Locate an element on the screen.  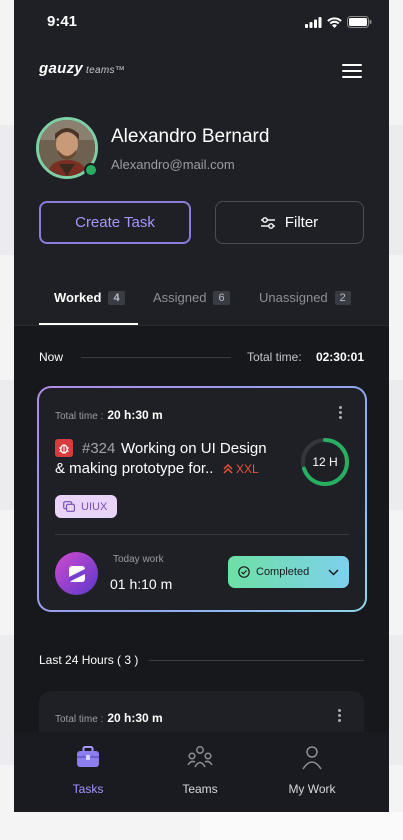
user-name: Alexandro Bernard is located at coordinates (190, 136).